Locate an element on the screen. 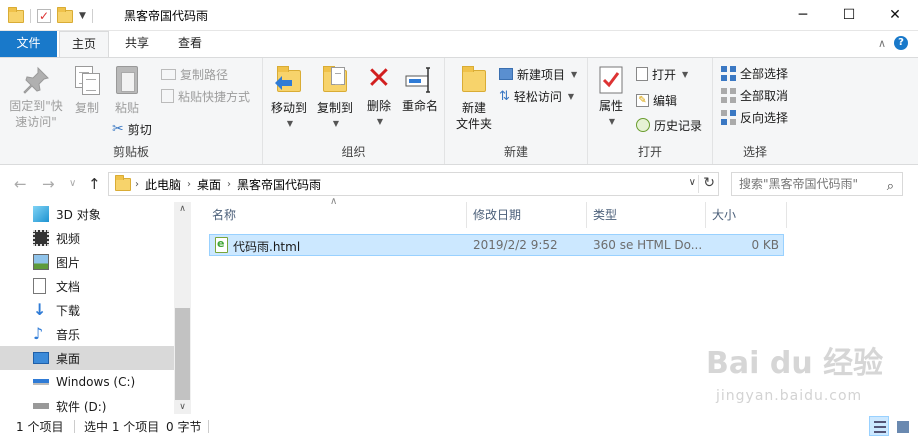 Image resolution: width=918 pixels, height=439 pixels. select-none-label: 全部取消 is located at coordinates (764, 95).